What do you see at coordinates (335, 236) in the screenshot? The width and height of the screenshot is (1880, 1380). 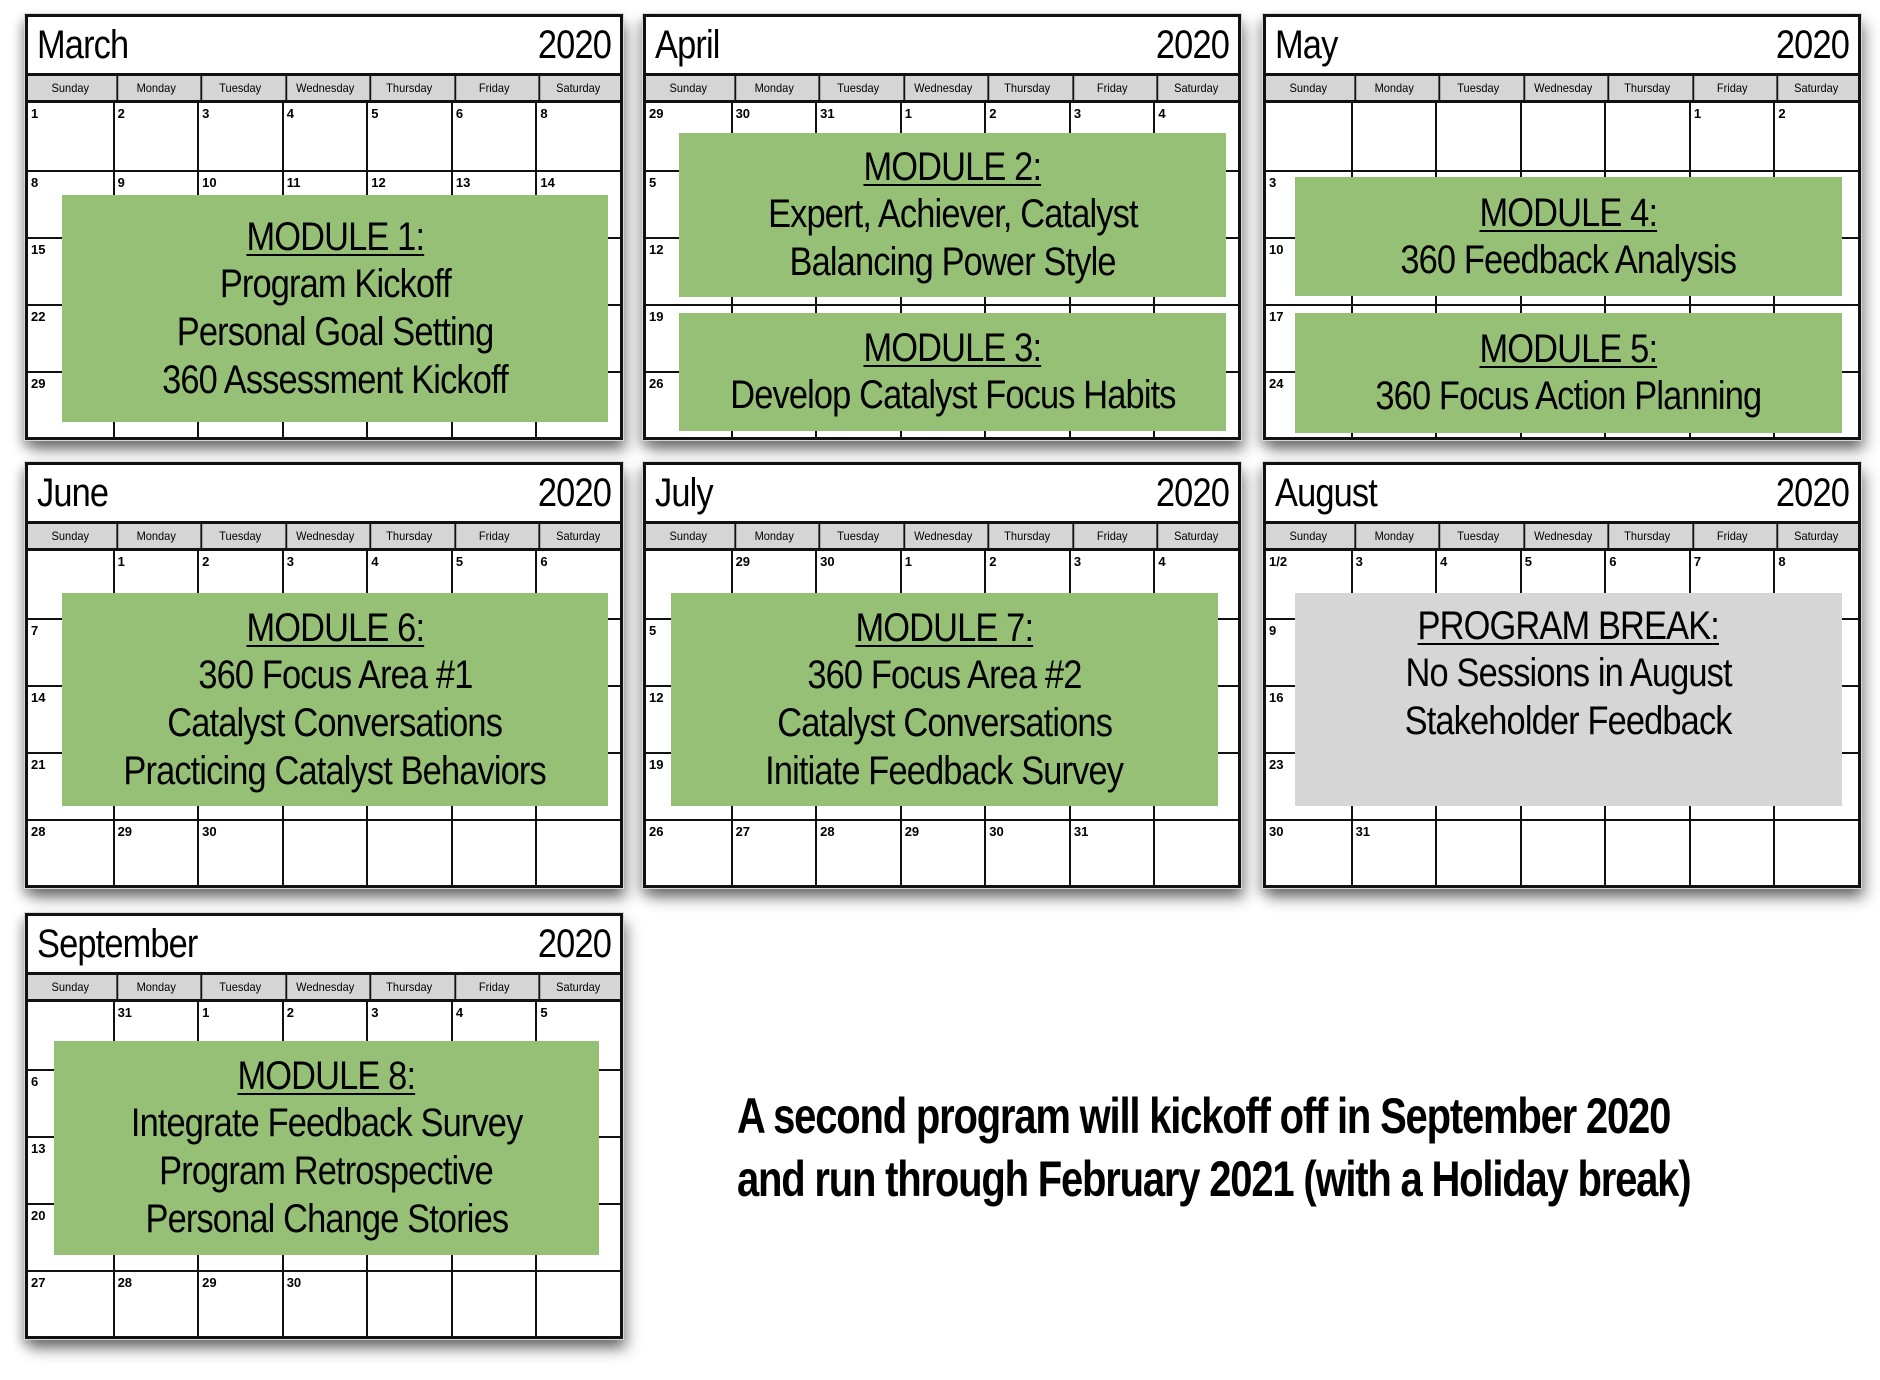 I see `module-heading: MODULE 1:` at bounding box center [335, 236].